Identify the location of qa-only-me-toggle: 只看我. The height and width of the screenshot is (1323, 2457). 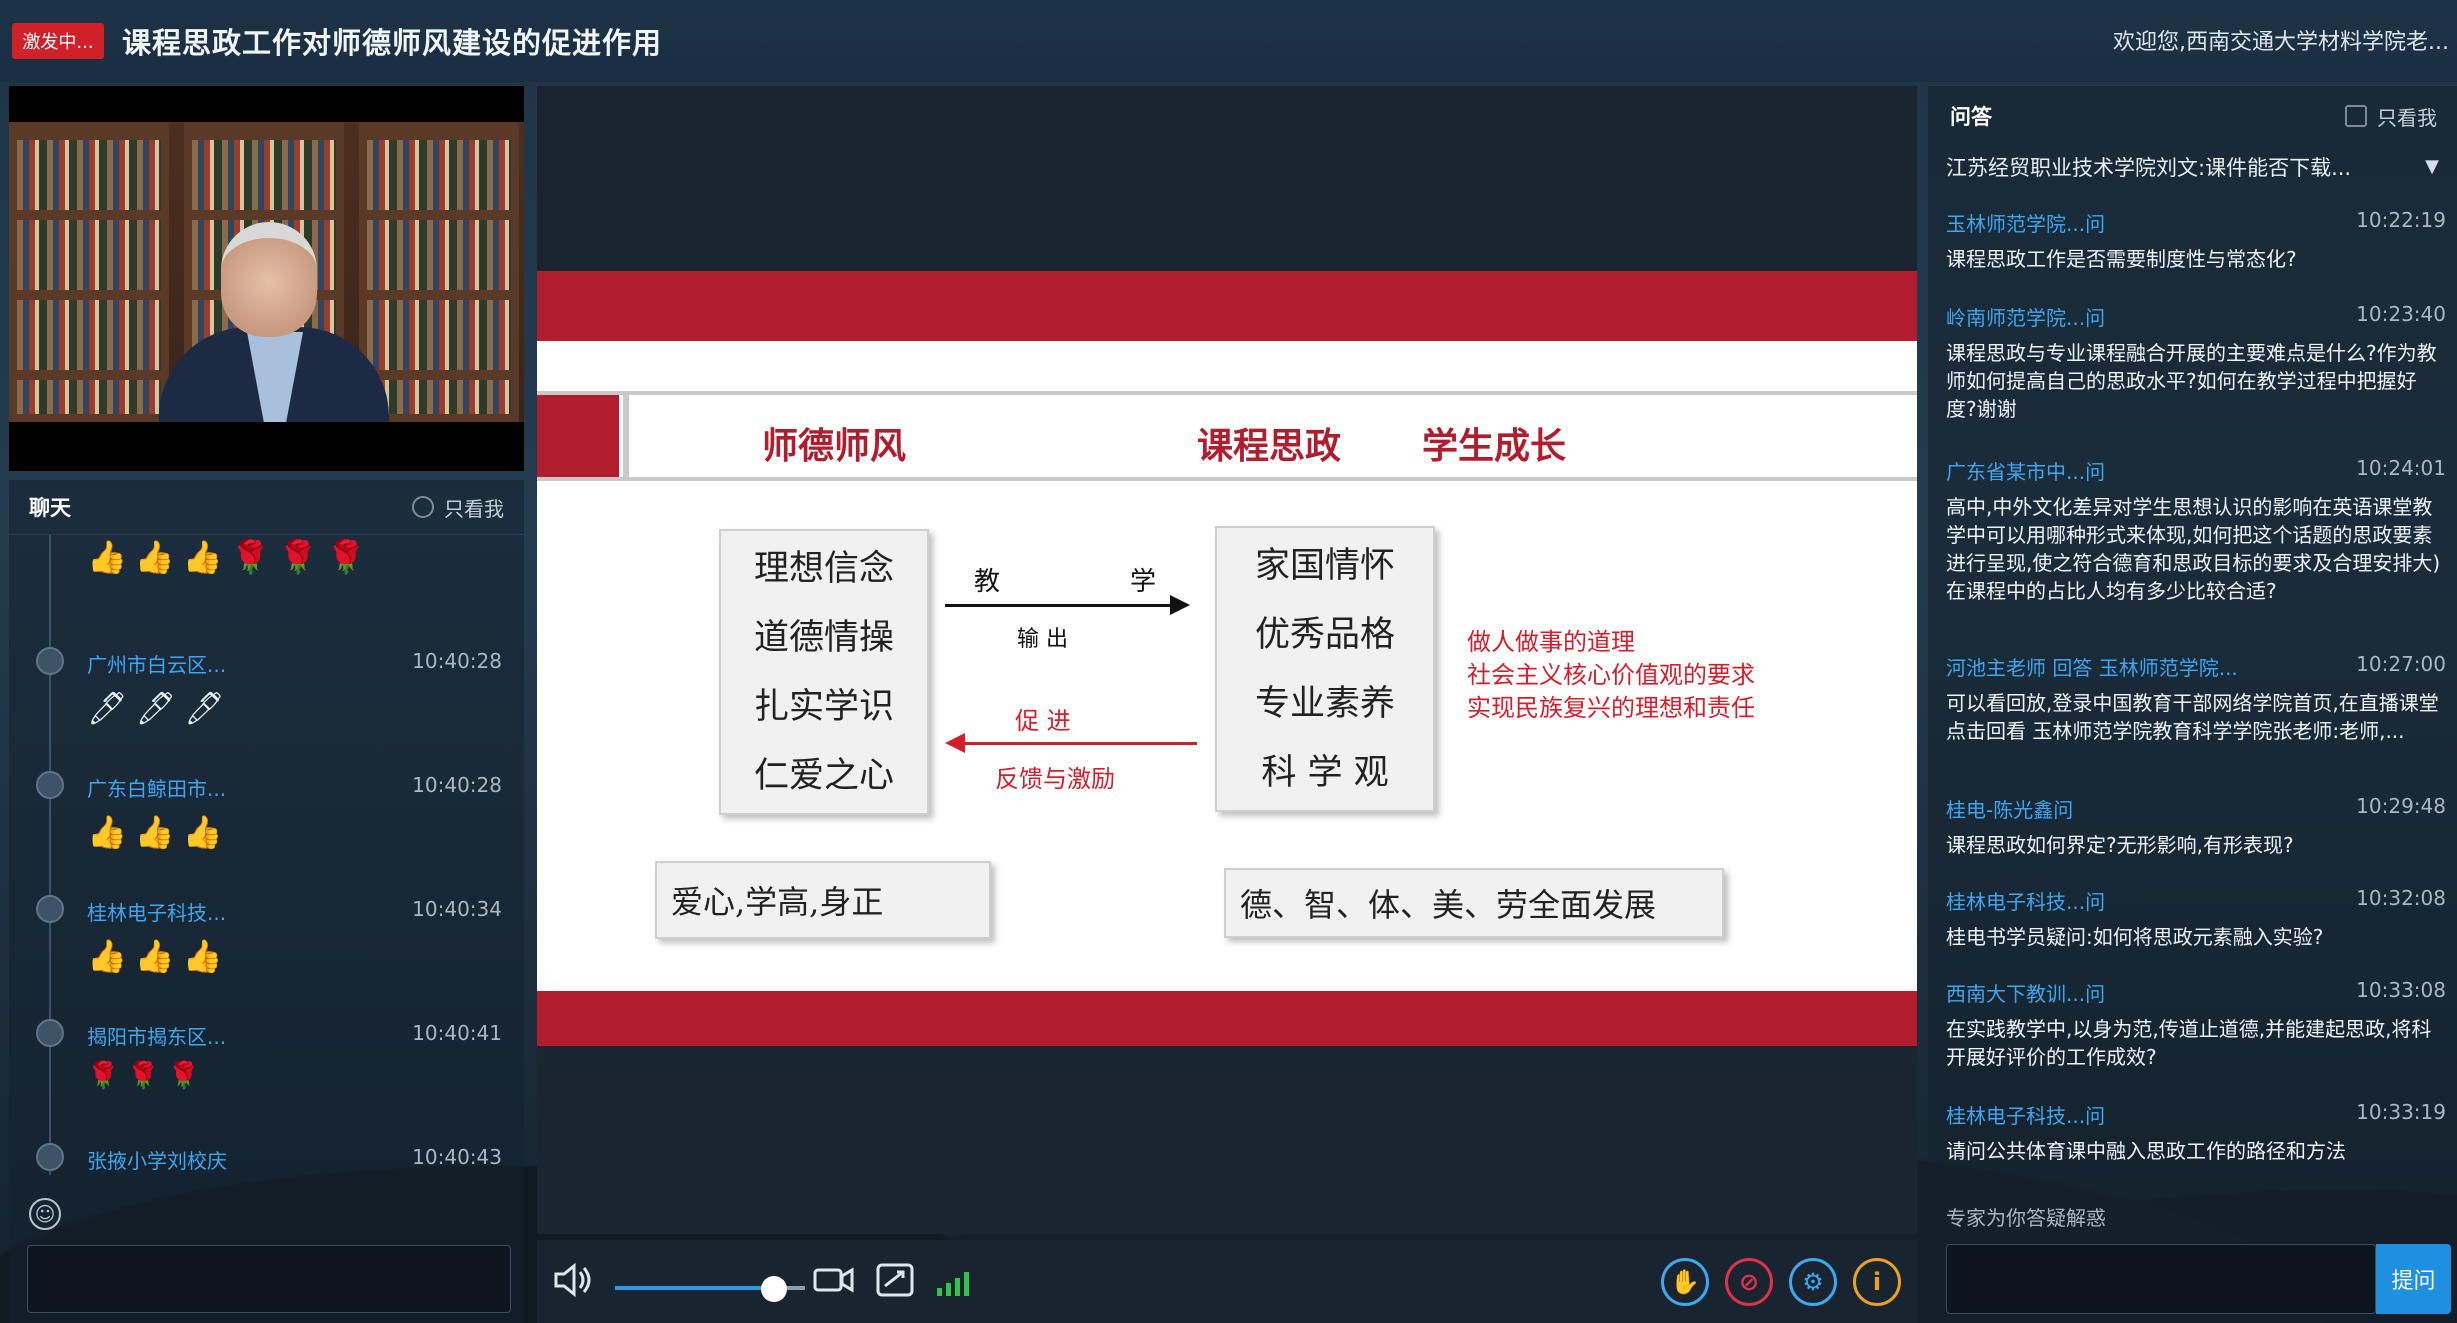
(2391, 116).